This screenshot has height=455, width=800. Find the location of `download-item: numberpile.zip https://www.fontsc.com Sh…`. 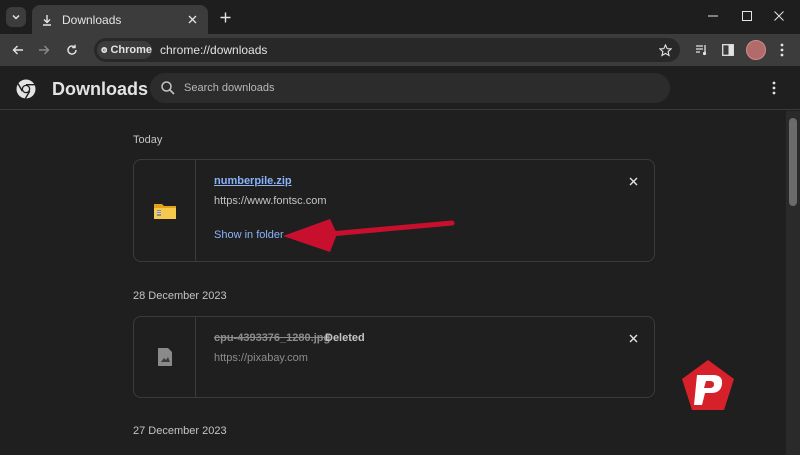

download-item: numberpile.zip https://www.fontsc.com Sh… is located at coordinates (394, 210).